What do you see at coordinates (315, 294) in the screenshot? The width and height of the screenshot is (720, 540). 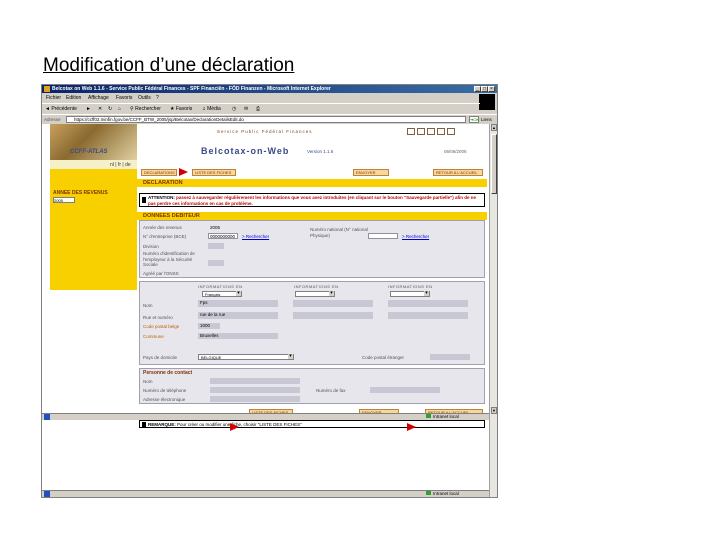 I see `language-2-select` at bounding box center [315, 294].